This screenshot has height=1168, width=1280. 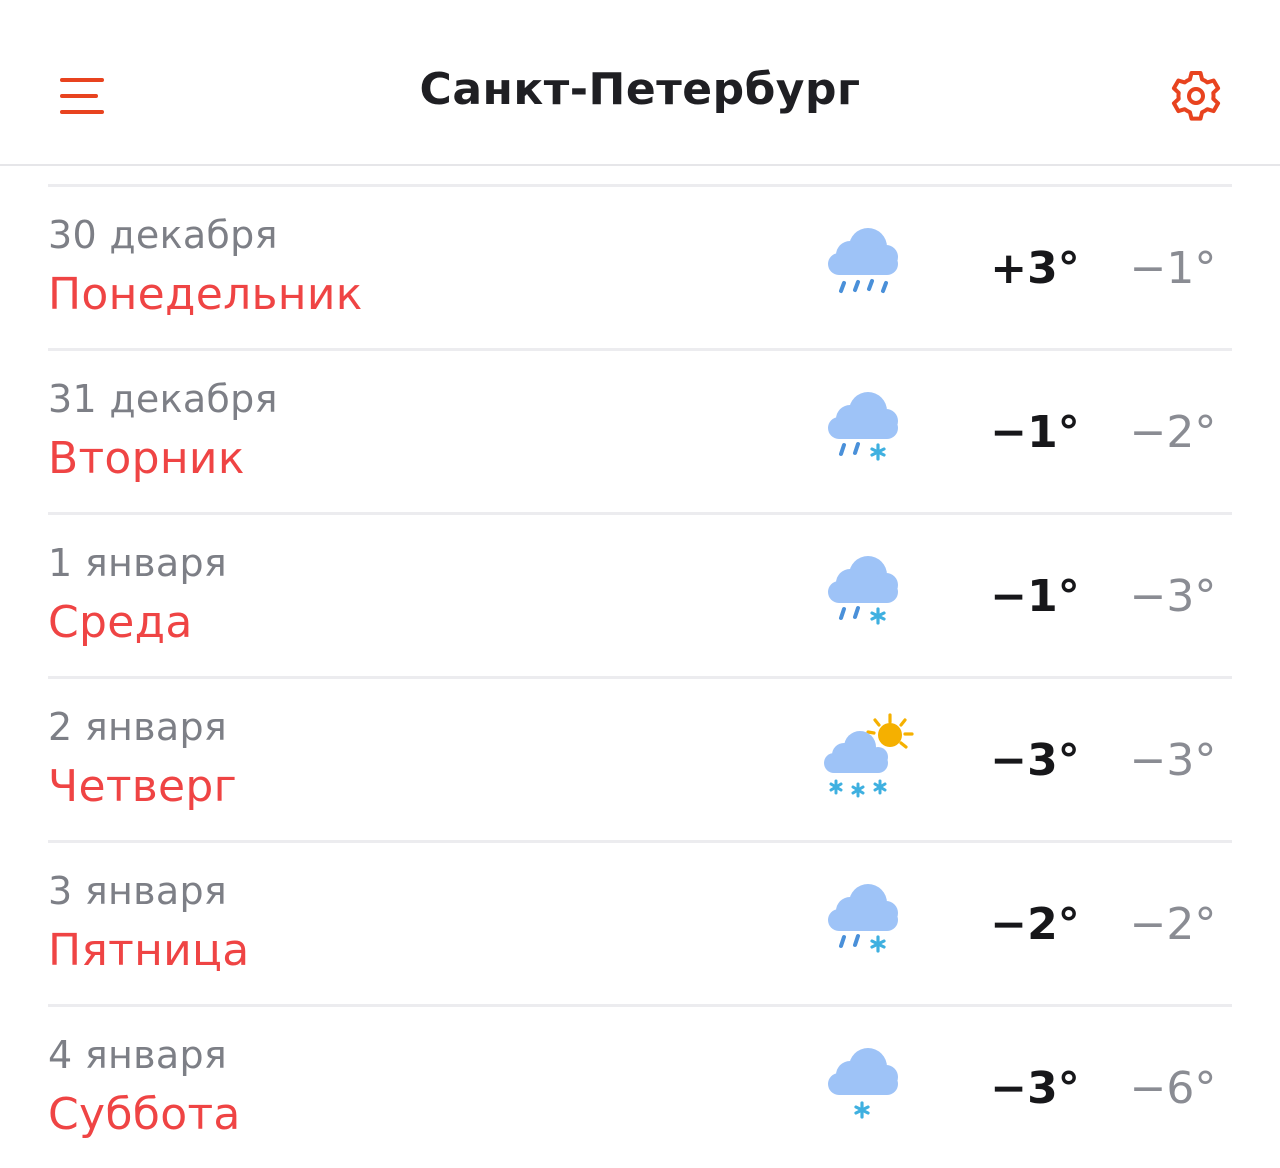 I want to click on forecast-row: 2 января Четверг −3° −3°, so click(x=640, y=758).